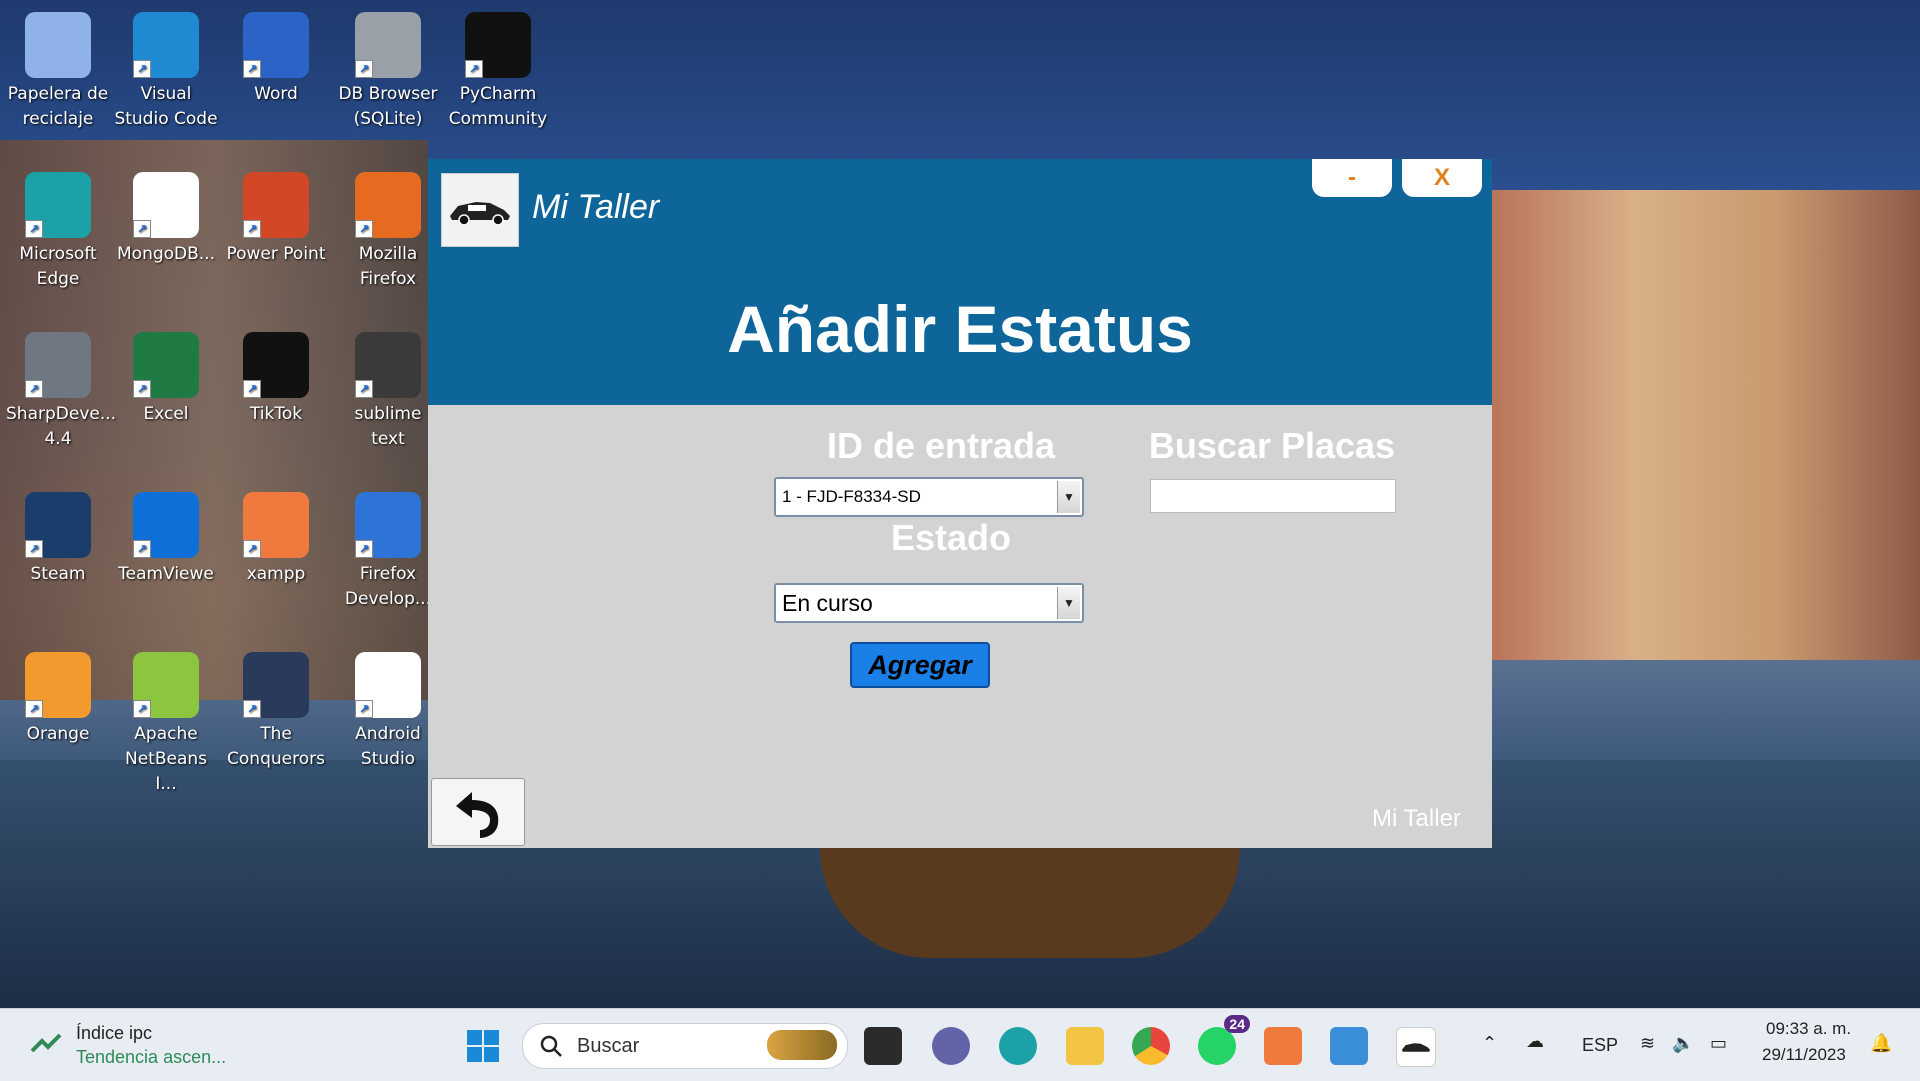  I want to click on desktop-shortcut-label: Word, so click(276, 94).